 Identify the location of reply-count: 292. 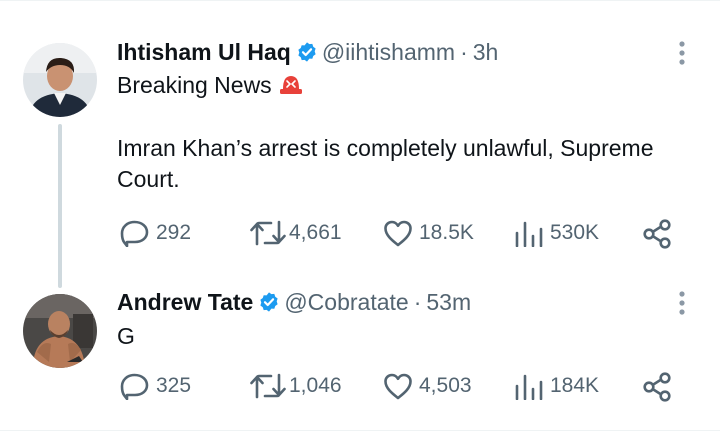
(174, 232).